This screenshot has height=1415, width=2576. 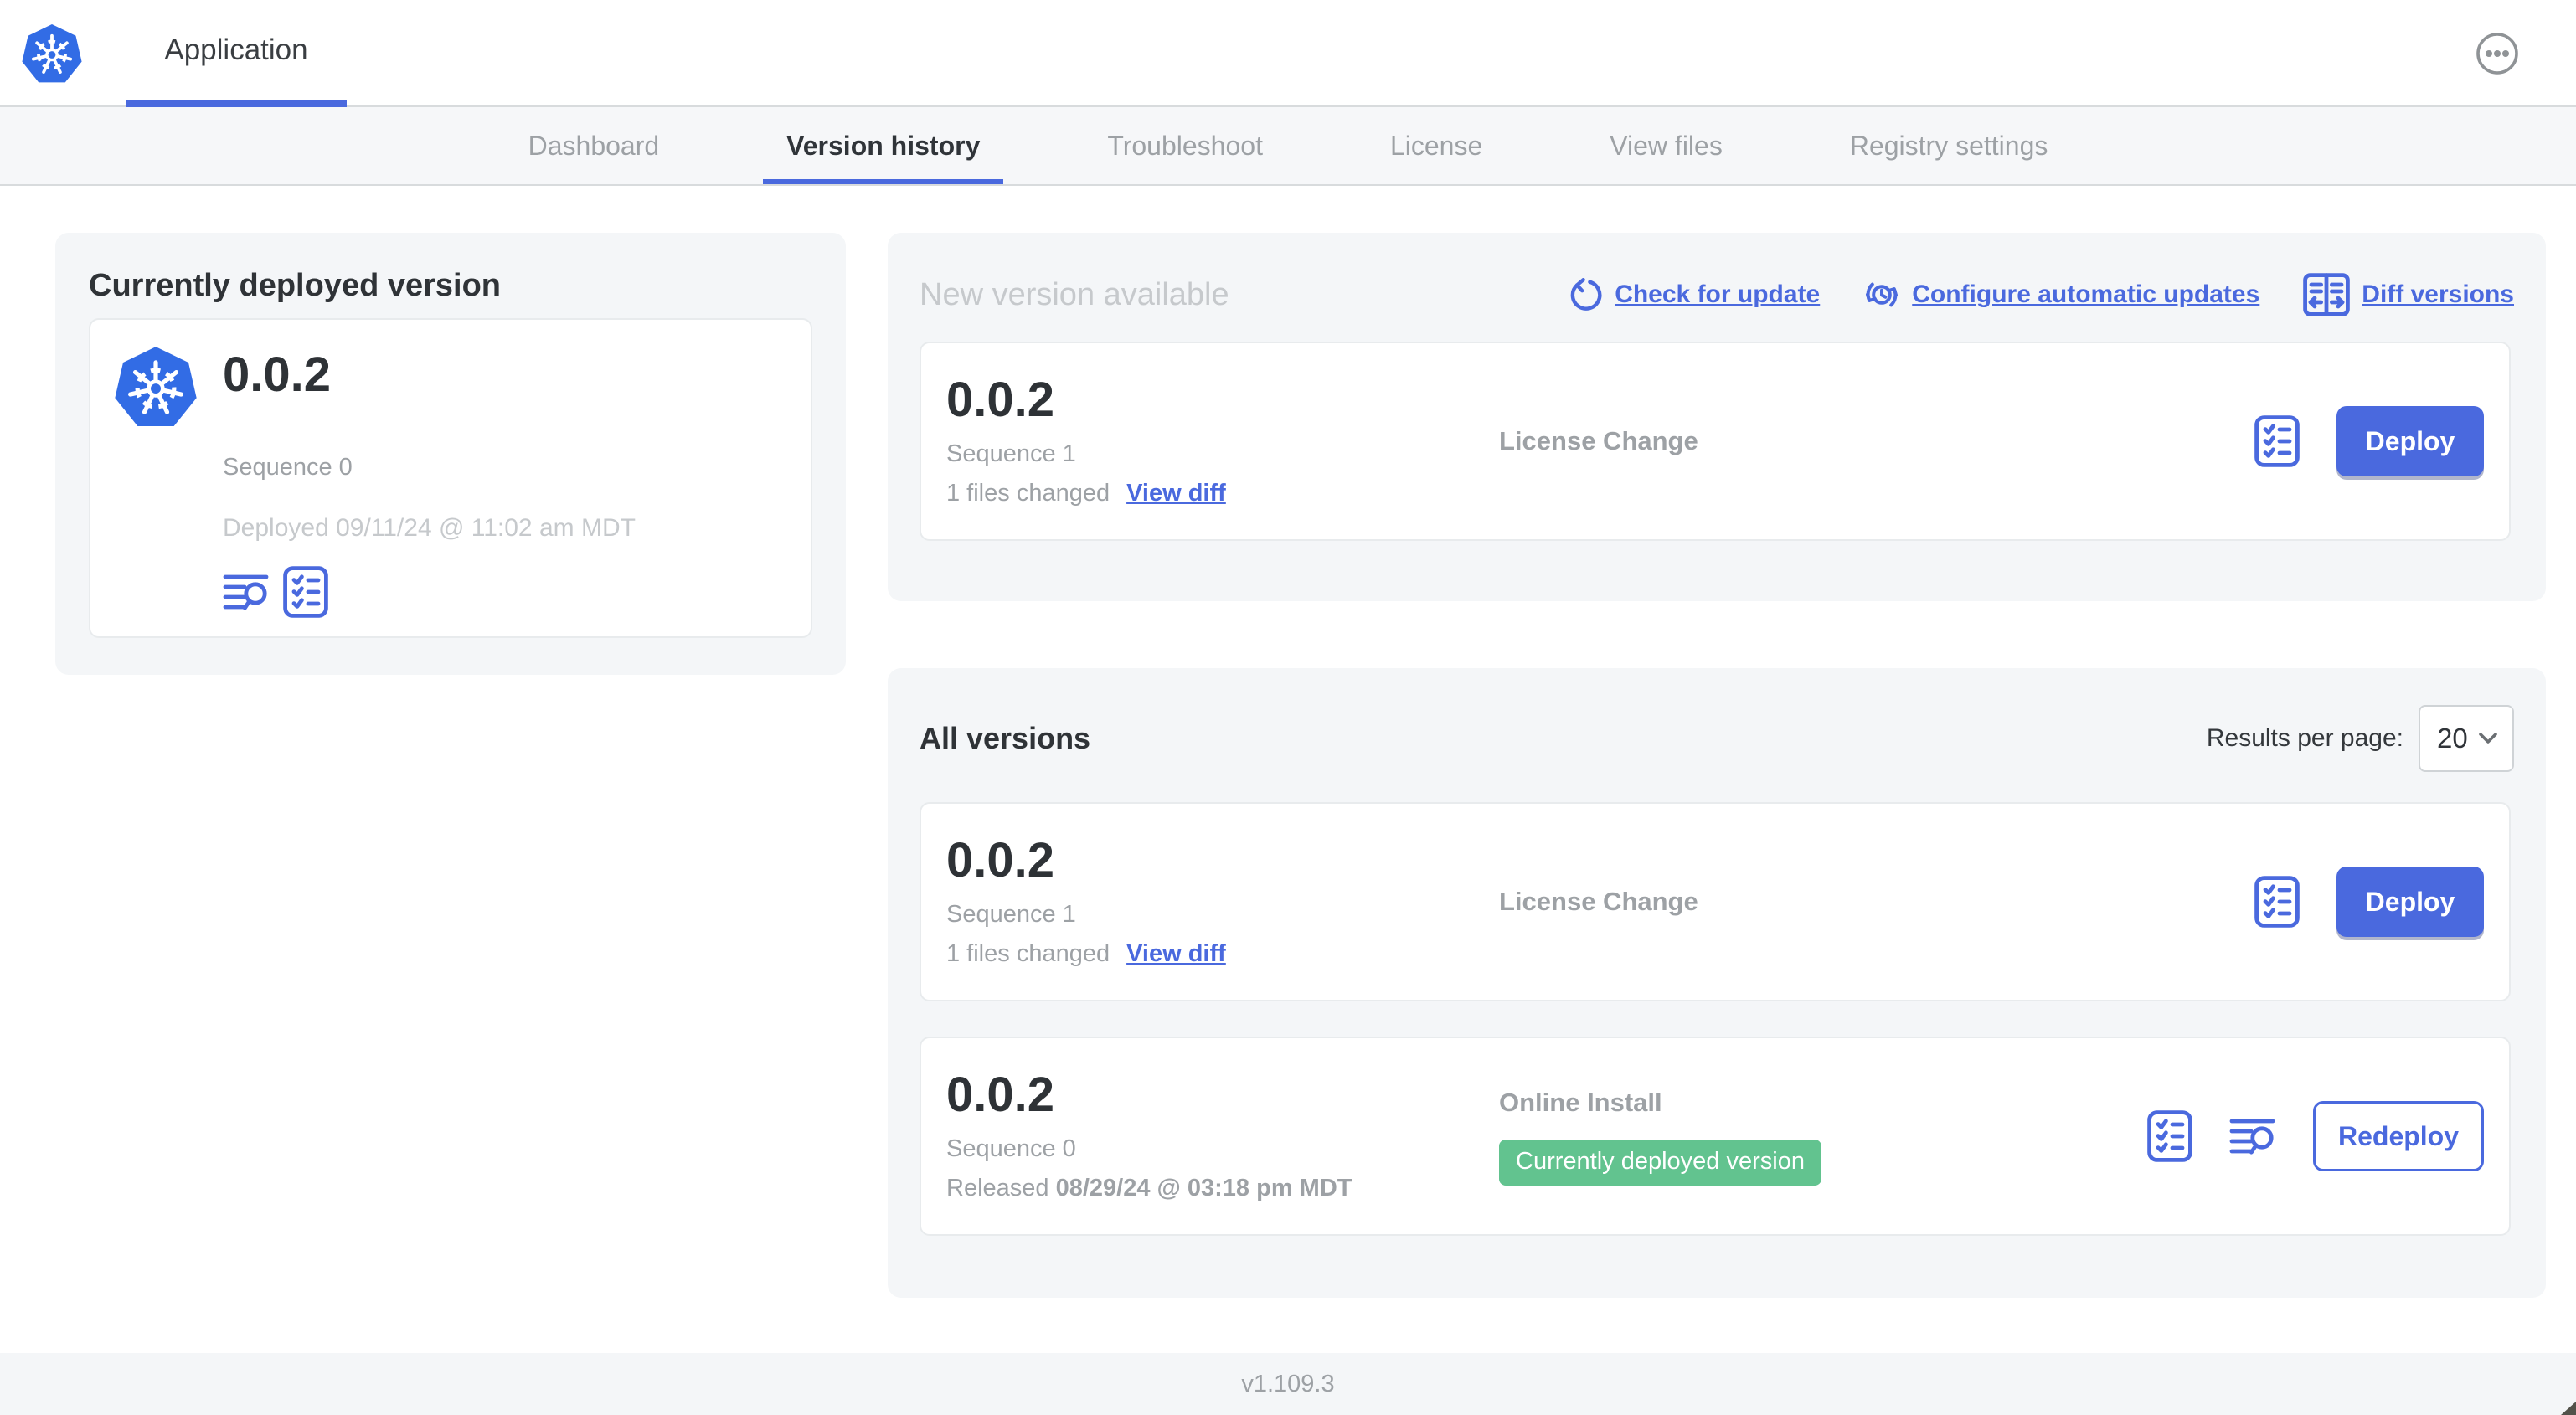 What do you see at coordinates (2304, 738) in the screenshot?
I see `results-per-page-label: Results per page:` at bounding box center [2304, 738].